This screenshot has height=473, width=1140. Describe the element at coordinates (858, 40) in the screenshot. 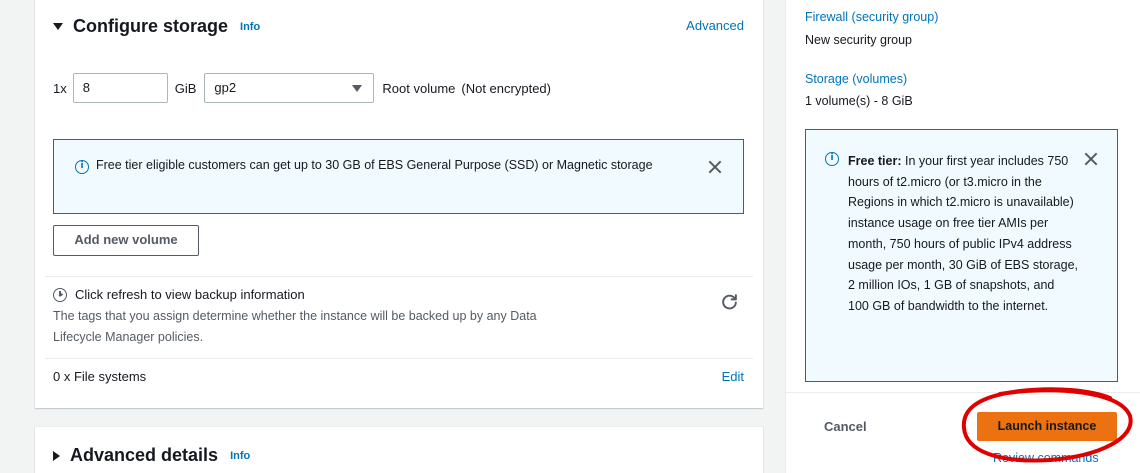

I see `firewall-summary-value: New security group` at that location.